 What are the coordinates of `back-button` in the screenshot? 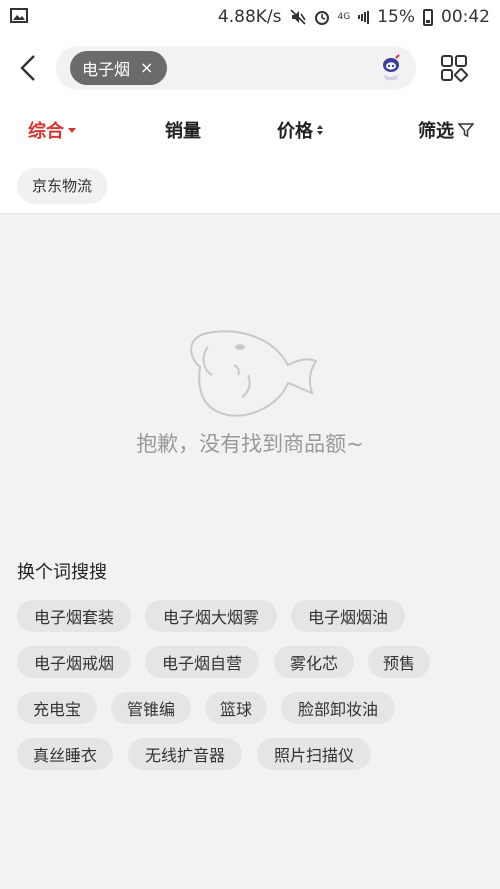 It's located at (28, 68).